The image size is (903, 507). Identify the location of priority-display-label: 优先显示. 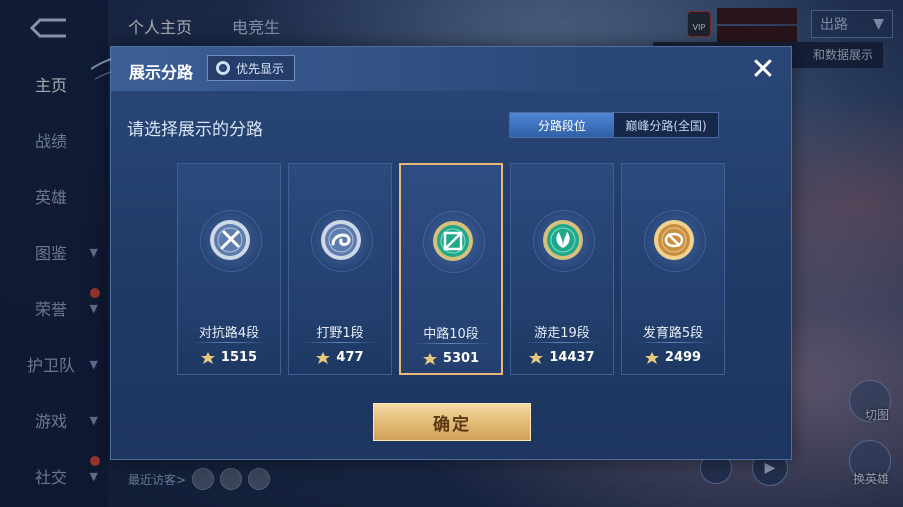
(260, 68).